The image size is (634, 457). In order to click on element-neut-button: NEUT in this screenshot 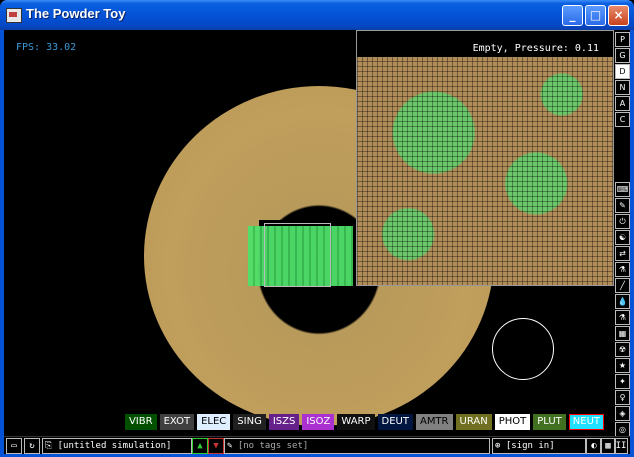, I will do `click(586, 422)`.